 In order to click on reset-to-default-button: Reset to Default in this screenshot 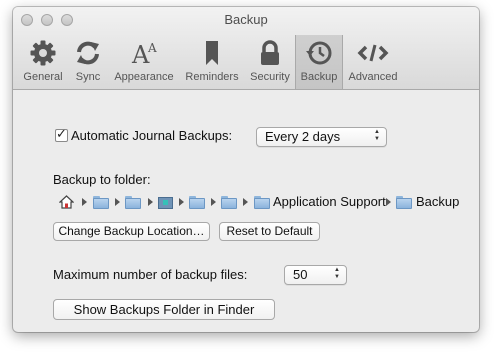, I will do `click(269, 231)`.